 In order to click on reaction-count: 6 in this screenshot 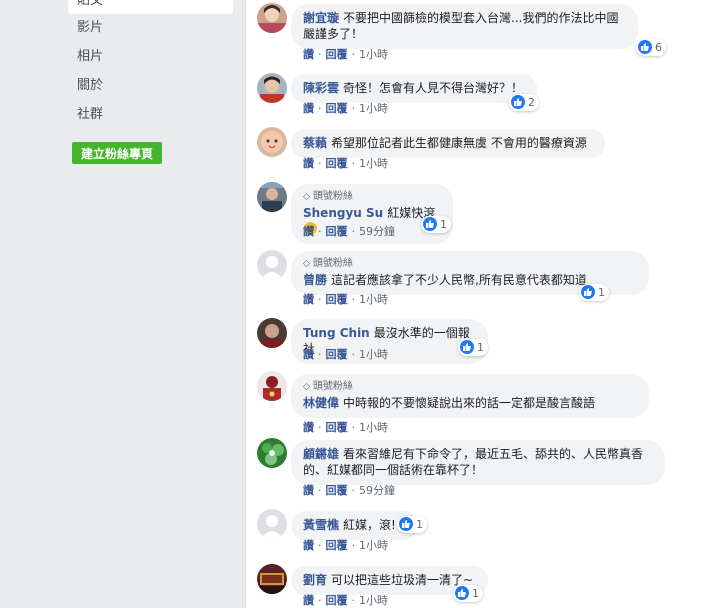, I will do `click(651, 47)`.